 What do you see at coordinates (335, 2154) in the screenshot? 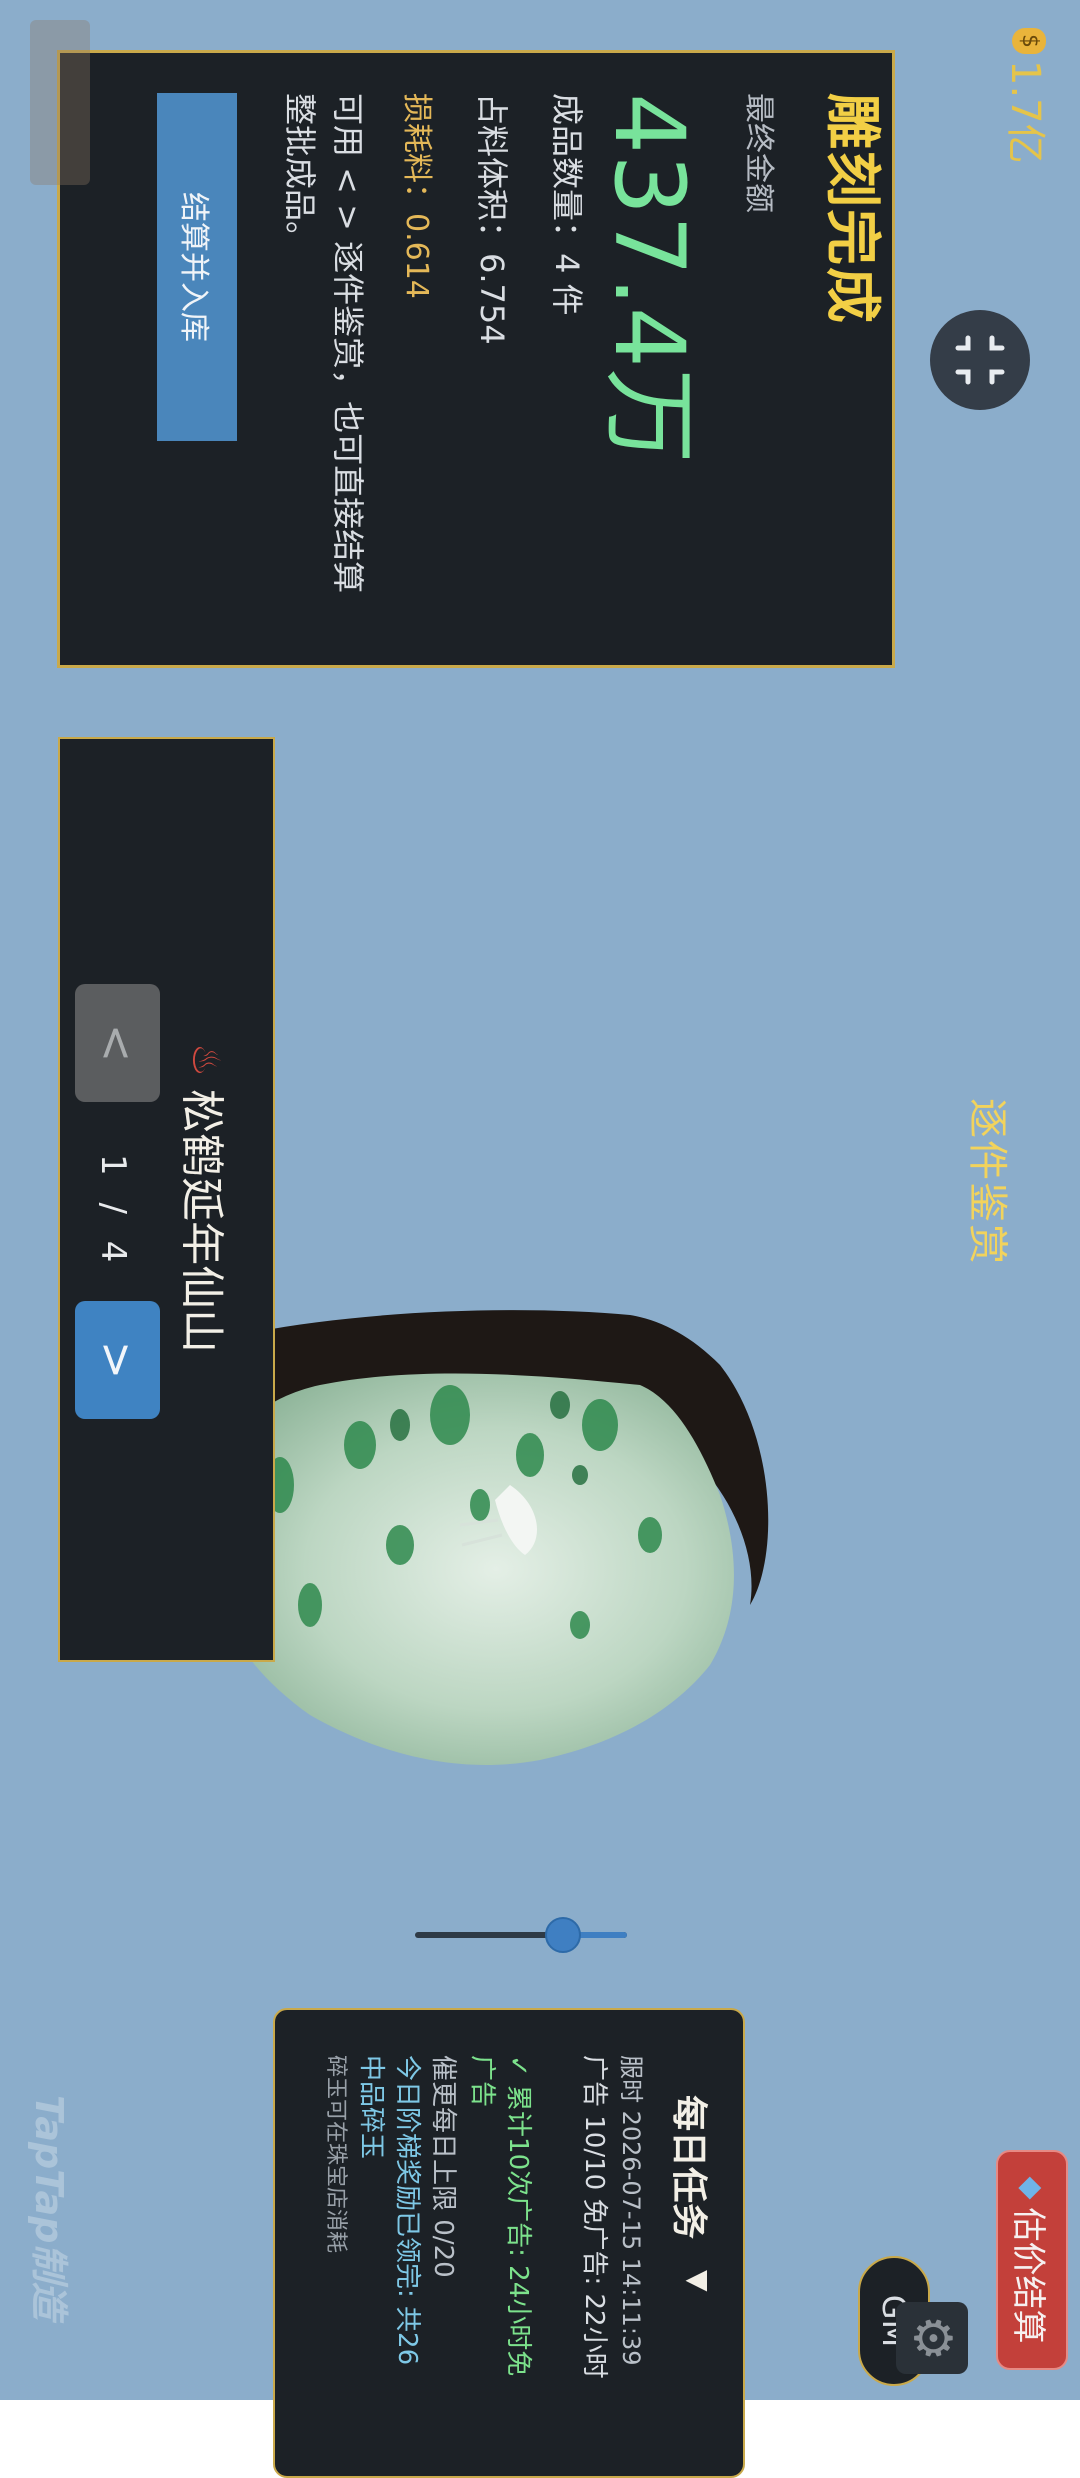
I see `jade-shard-tip: 碎玉可在珠宝店消耗` at bounding box center [335, 2154].